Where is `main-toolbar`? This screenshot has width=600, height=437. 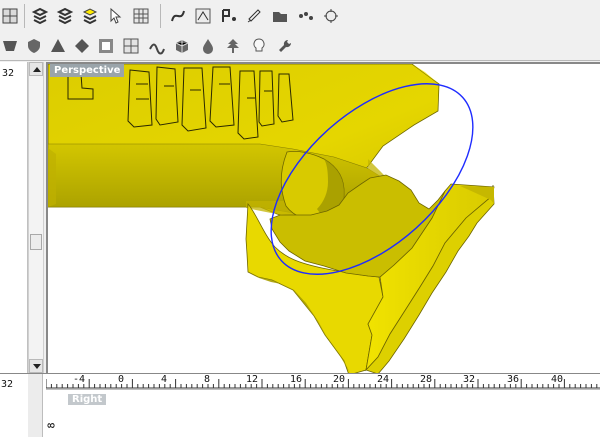
main-toolbar is located at coordinates (300, 16).